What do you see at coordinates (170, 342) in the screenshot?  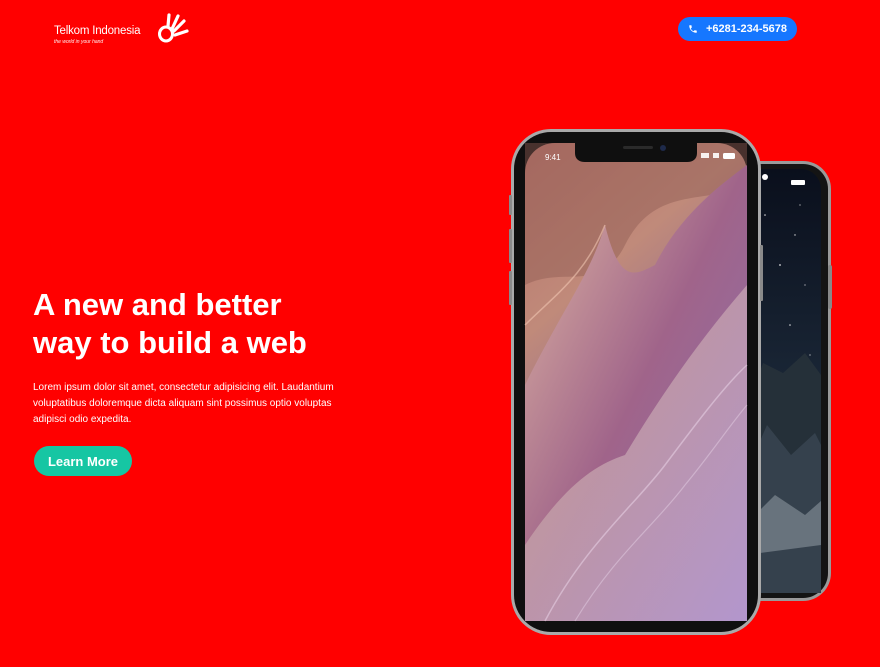 I see `hero-title-line-2: way to build a web` at bounding box center [170, 342].